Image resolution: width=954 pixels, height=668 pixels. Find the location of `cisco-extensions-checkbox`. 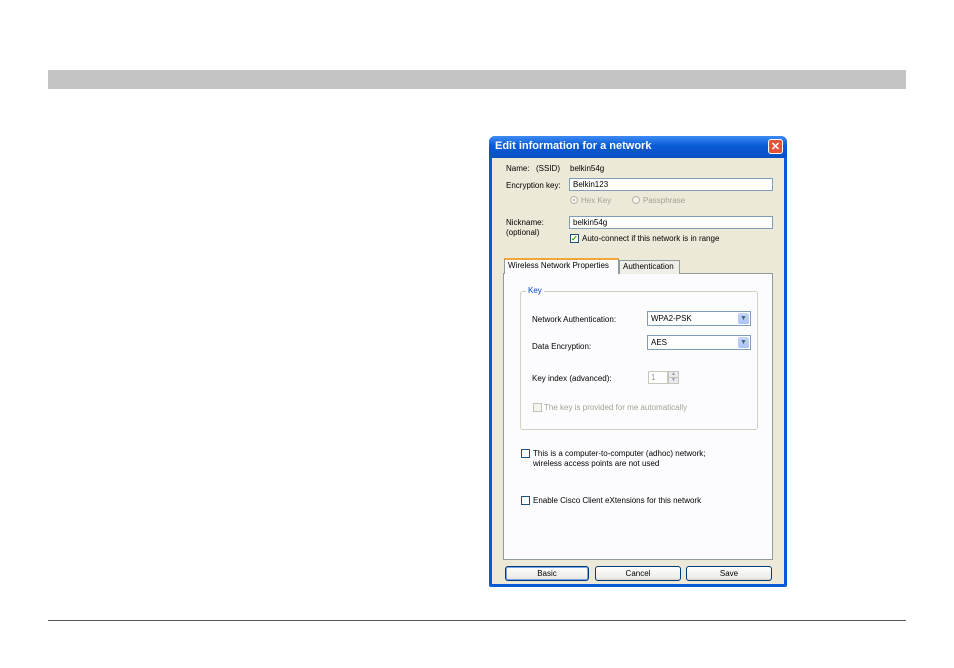

cisco-extensions-checkbox is located at coordinates (525, 500).